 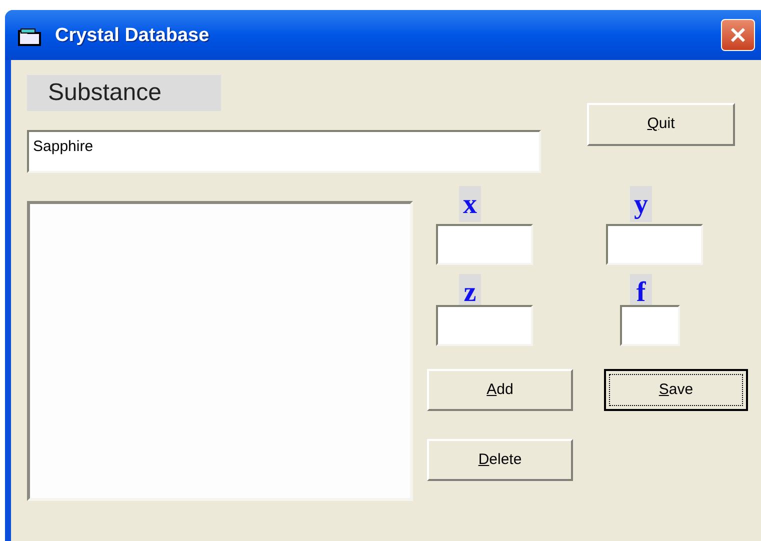 I want to click on add-button: Add, so click(x=500, y=390).